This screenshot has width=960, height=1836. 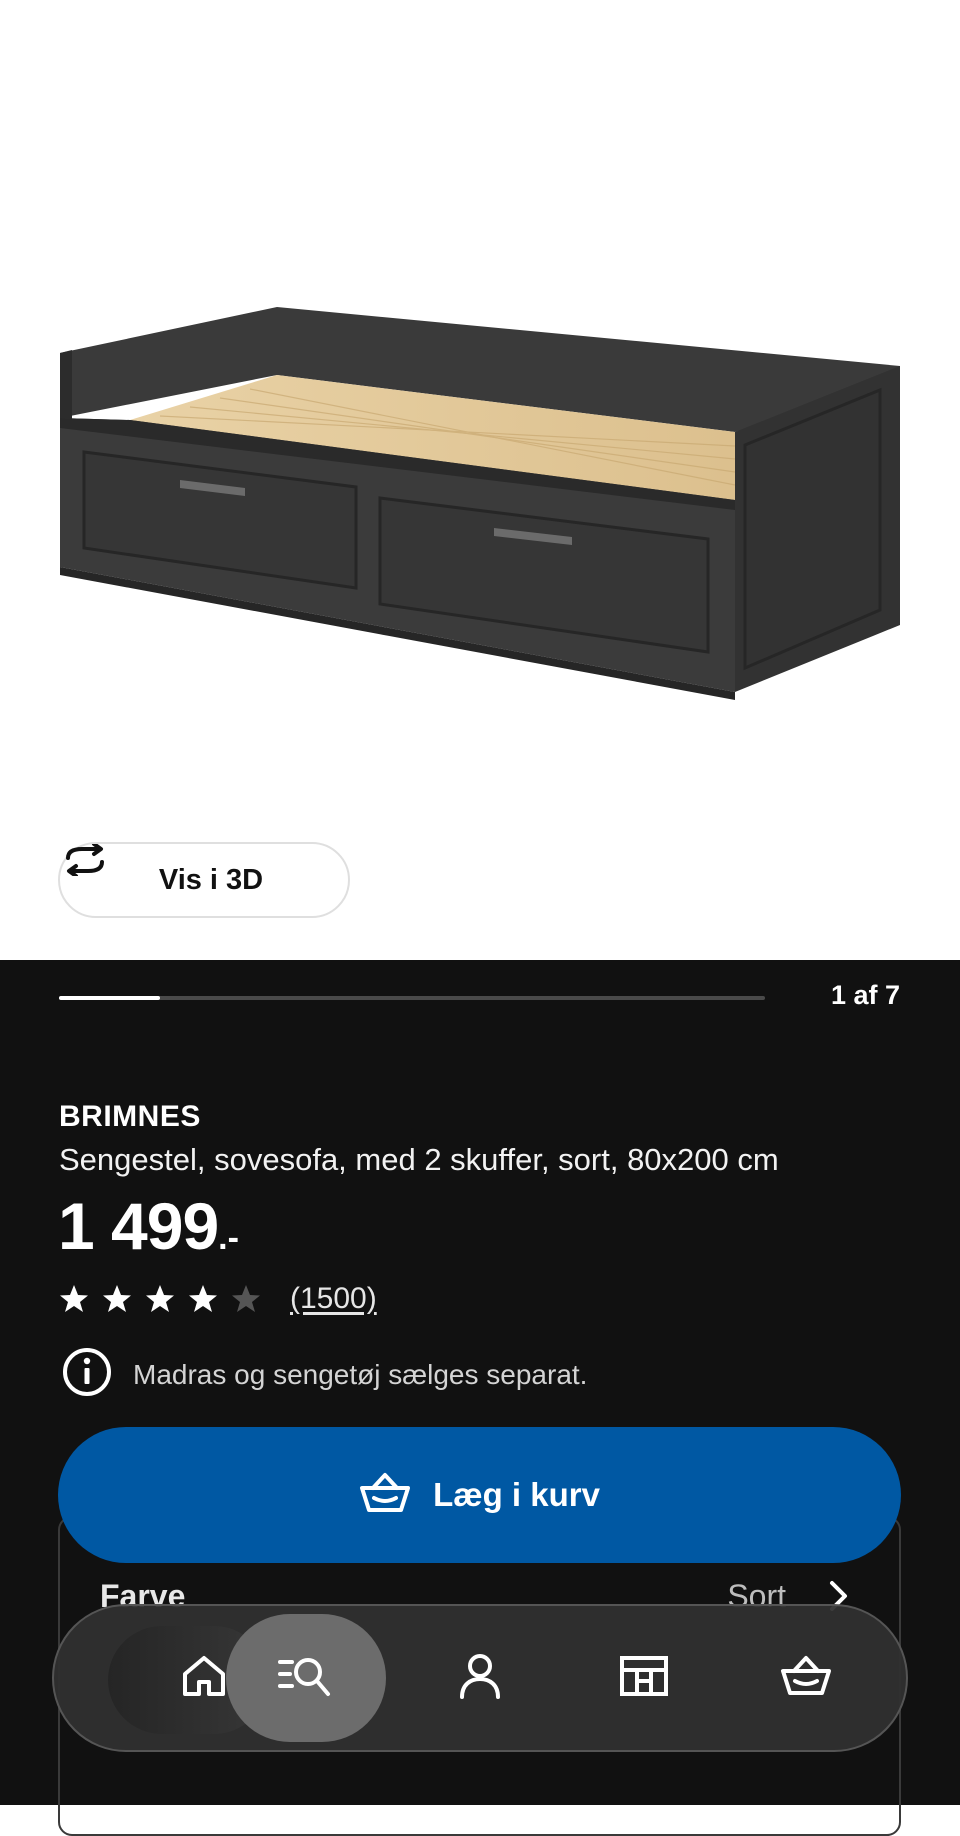 I want to click on add-to-cart-label: Læg i kurv, so click(x=516, y=1494).